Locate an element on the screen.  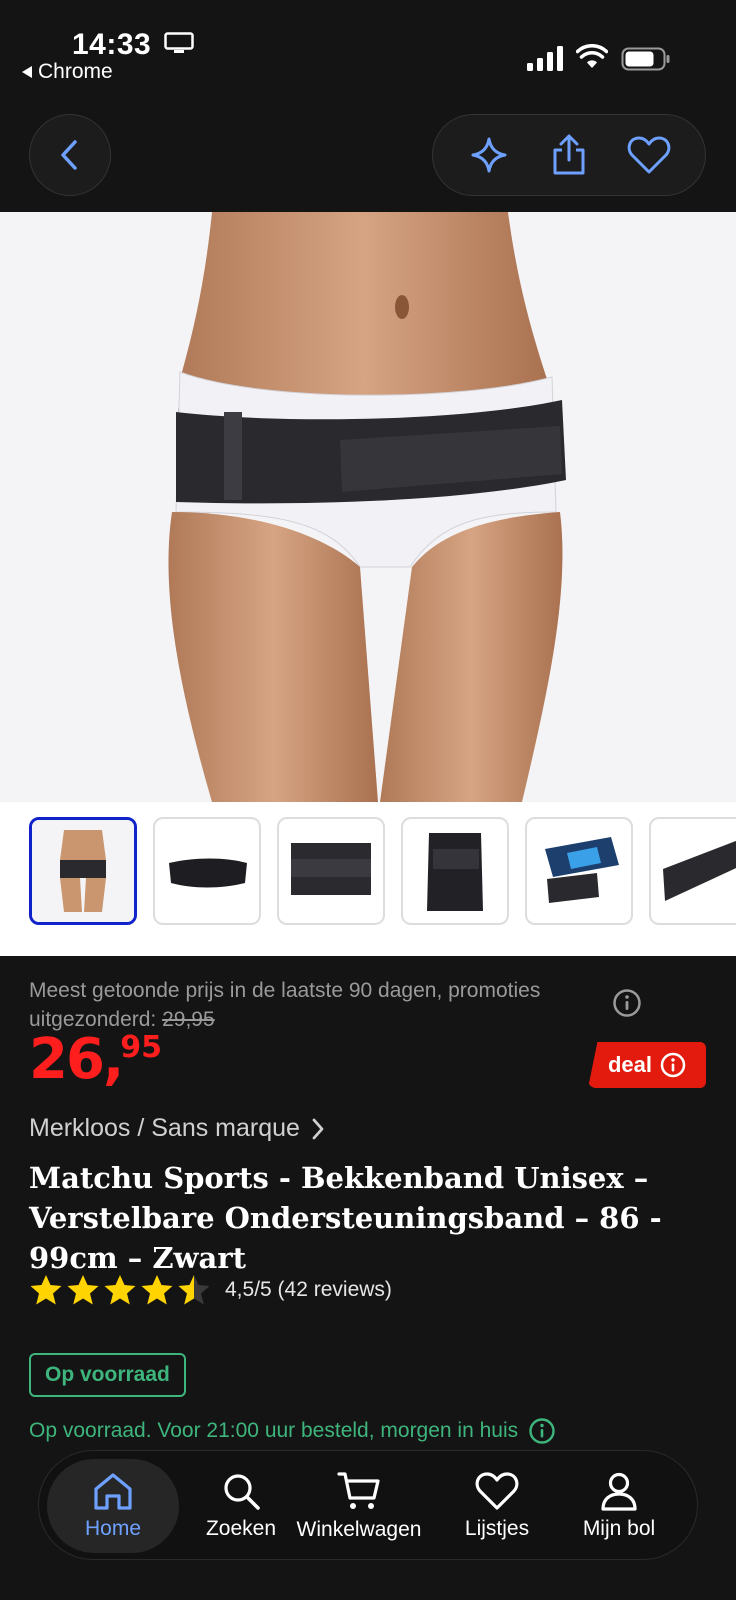
tab-home: Home is located at coordinates (113, 1506).